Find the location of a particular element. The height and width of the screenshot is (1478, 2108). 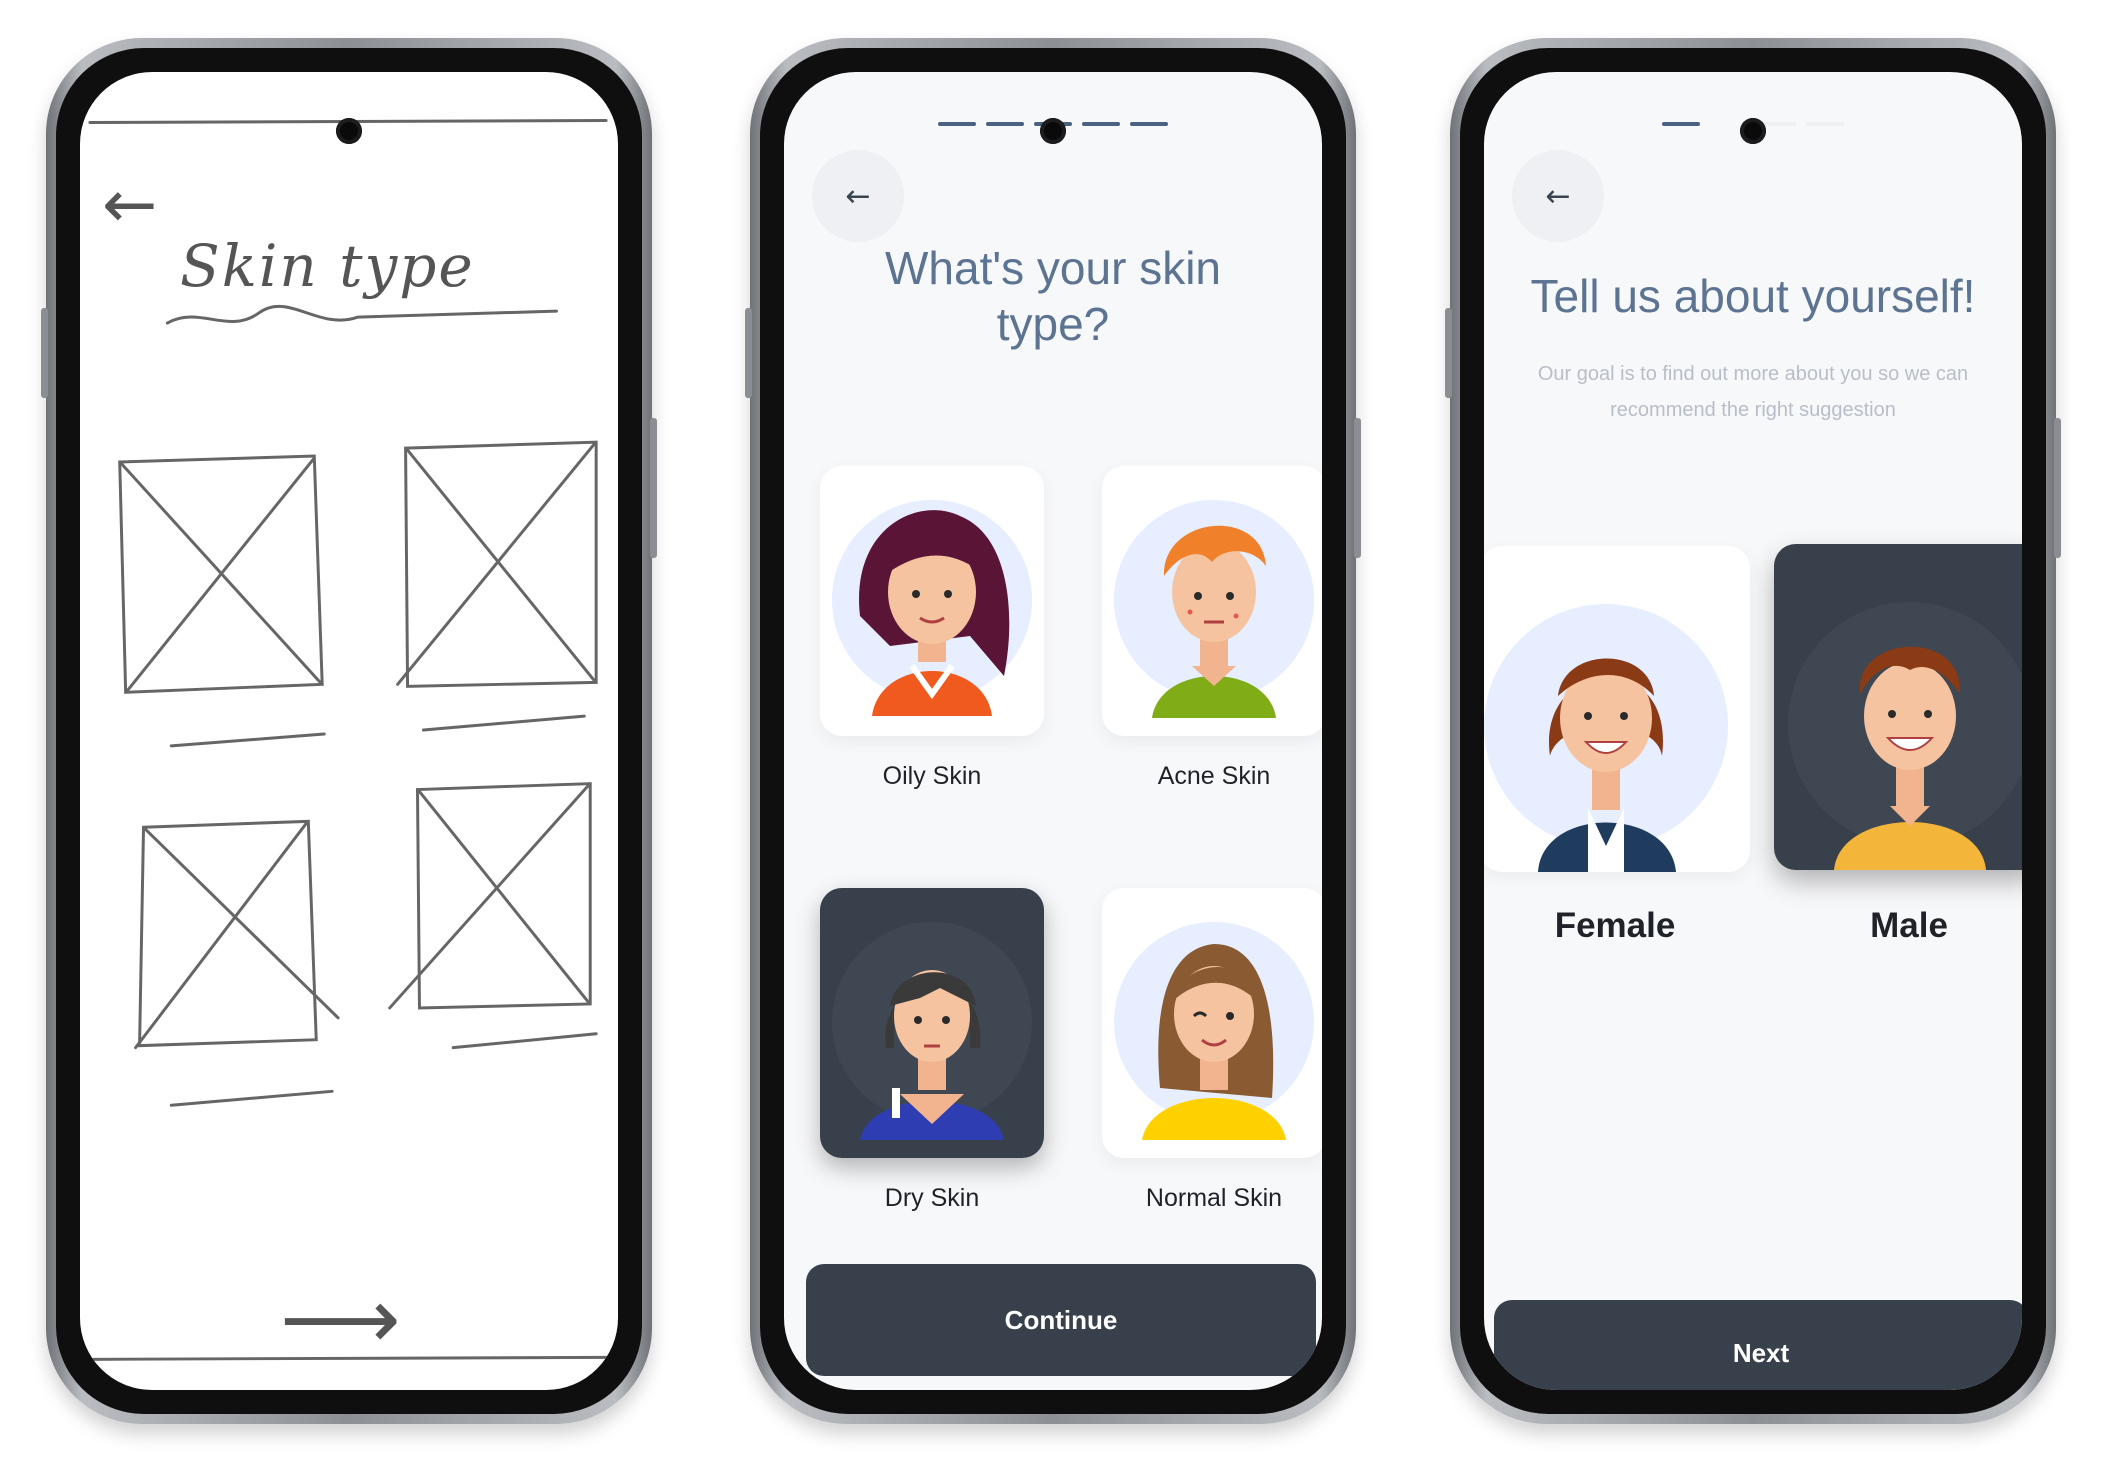

acne-skin-avatar is located at coordinates (1214, 609).